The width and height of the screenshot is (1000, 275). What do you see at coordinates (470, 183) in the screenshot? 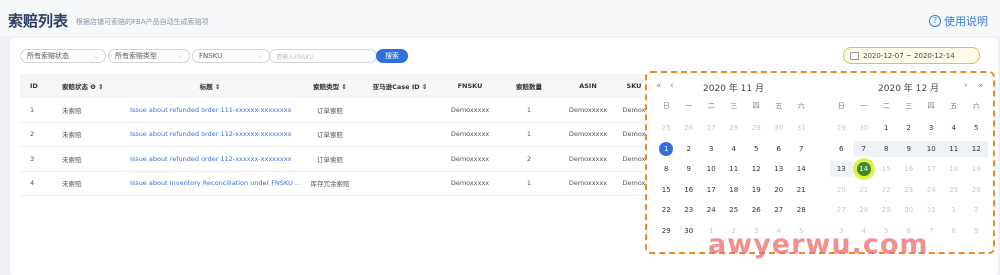
I see `row-fnsku: Demoxxxxx` at bounding box center [470, 183].